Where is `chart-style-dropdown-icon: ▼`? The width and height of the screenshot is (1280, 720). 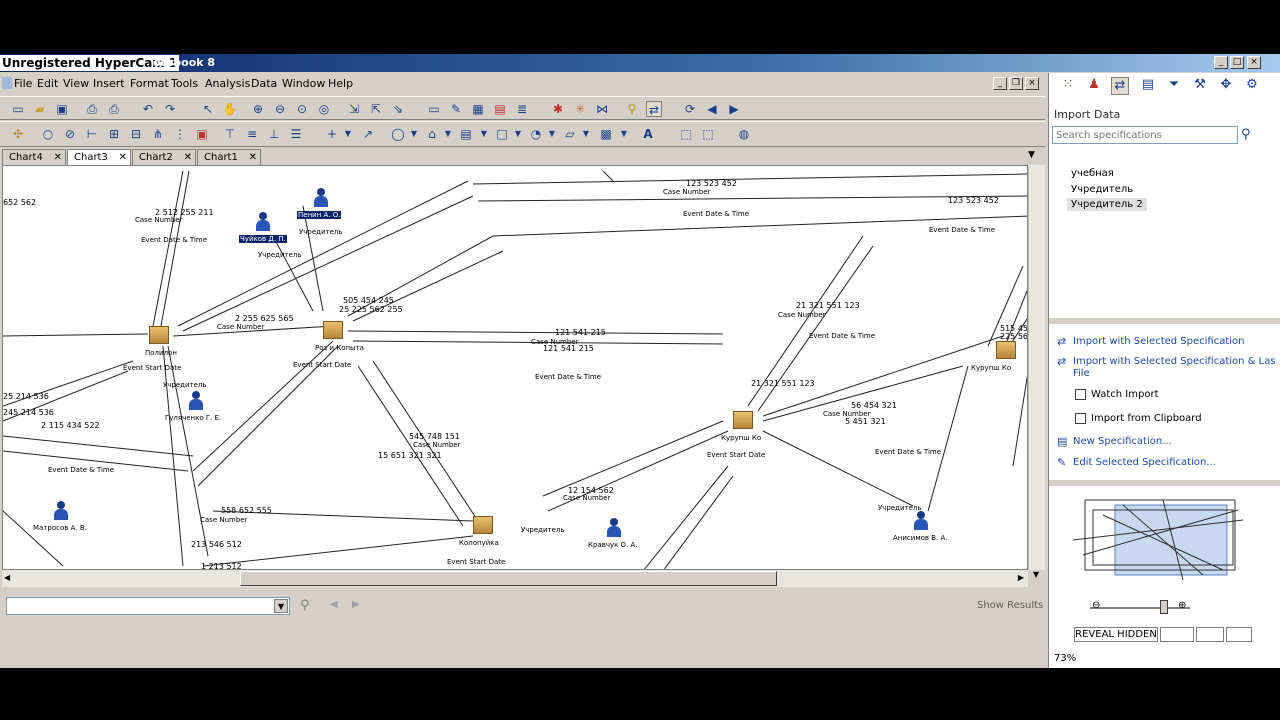
chart-style-dropdown-icon: ▼ is located at coordinates (552, 134).